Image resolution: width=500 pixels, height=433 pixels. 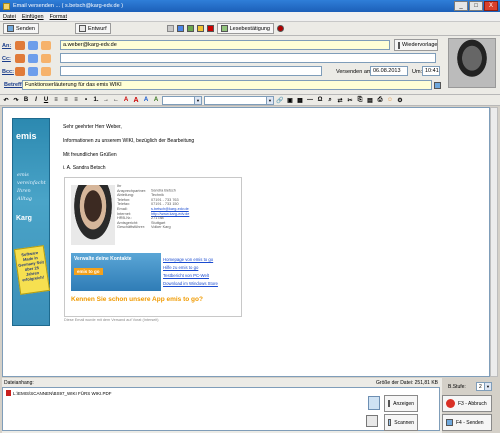 I want to click on copy-icon: ⎘, so click(x=360, y=100).